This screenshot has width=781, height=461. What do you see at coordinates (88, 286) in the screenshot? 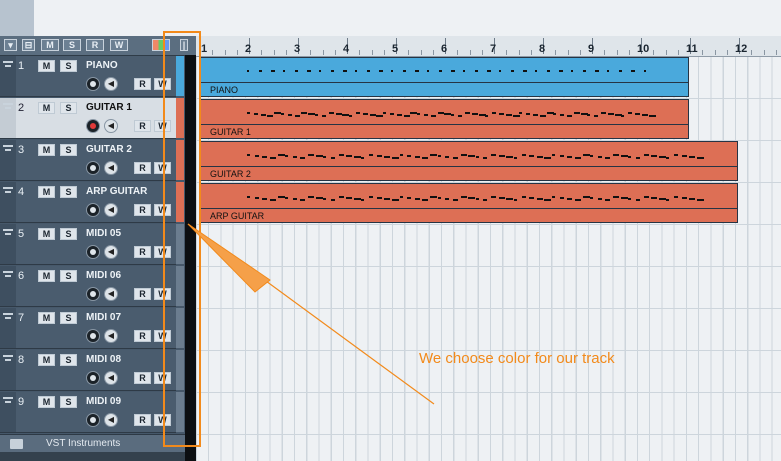
I see `track-row: 6 M S MIDI 06 ◀ R W` at bounding box center [88, 286].